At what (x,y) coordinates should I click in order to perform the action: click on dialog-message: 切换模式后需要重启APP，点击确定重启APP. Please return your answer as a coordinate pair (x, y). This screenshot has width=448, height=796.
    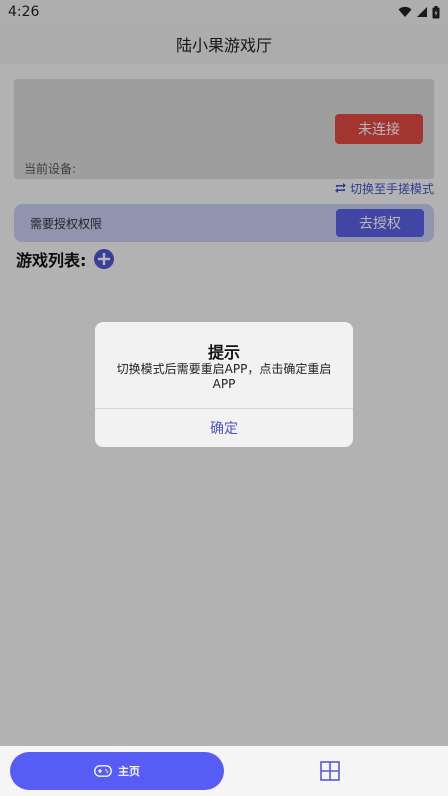
    Looking at the image, I should click on (224, 376).